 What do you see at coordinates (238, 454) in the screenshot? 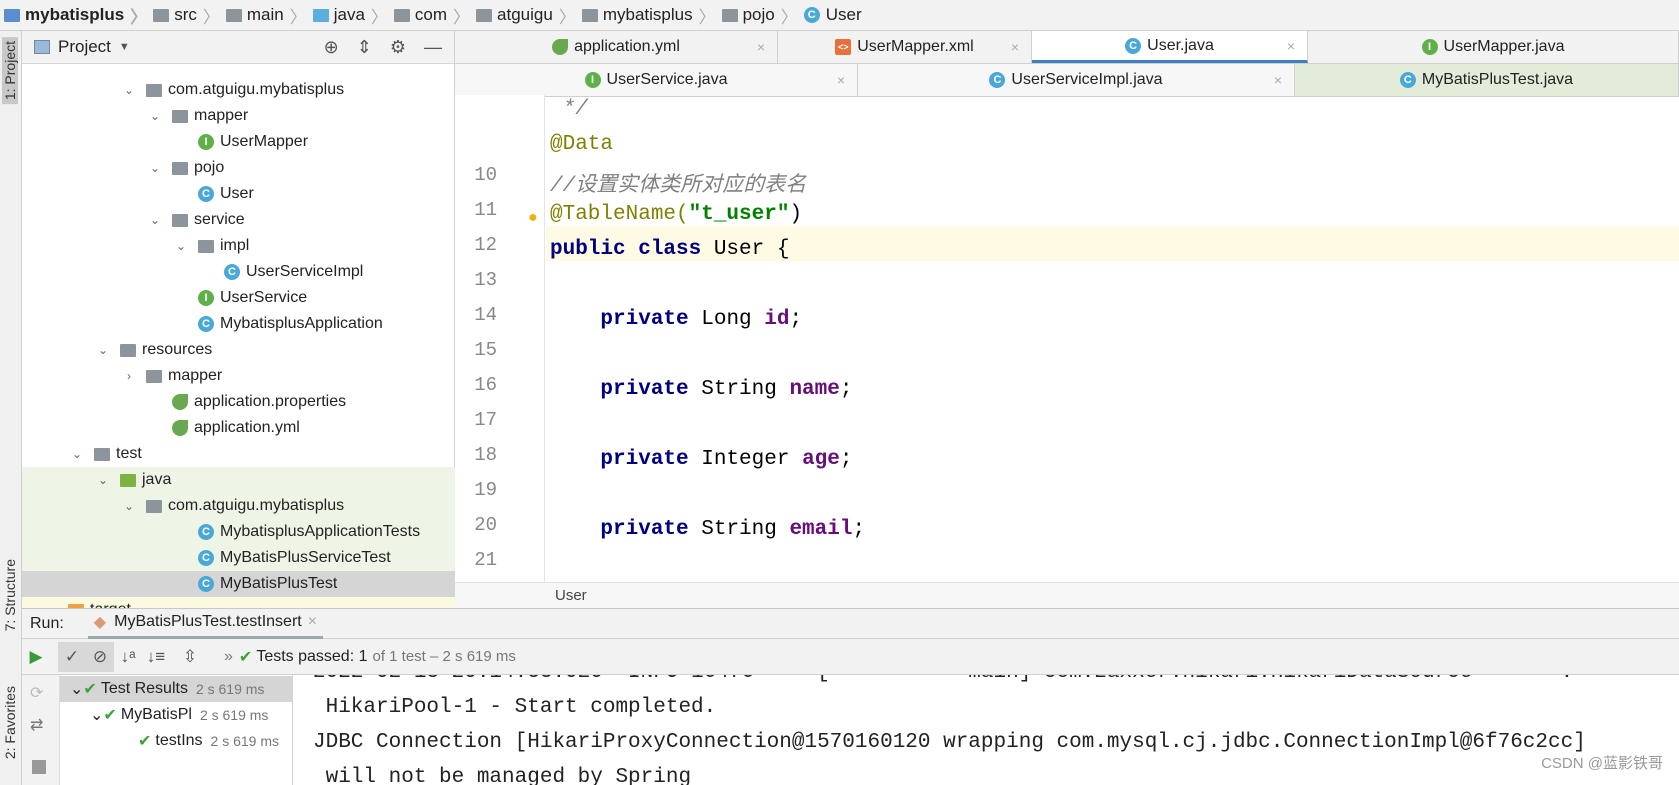
I see `tree-item: ⌄ test` at bounding box center [238, 454].